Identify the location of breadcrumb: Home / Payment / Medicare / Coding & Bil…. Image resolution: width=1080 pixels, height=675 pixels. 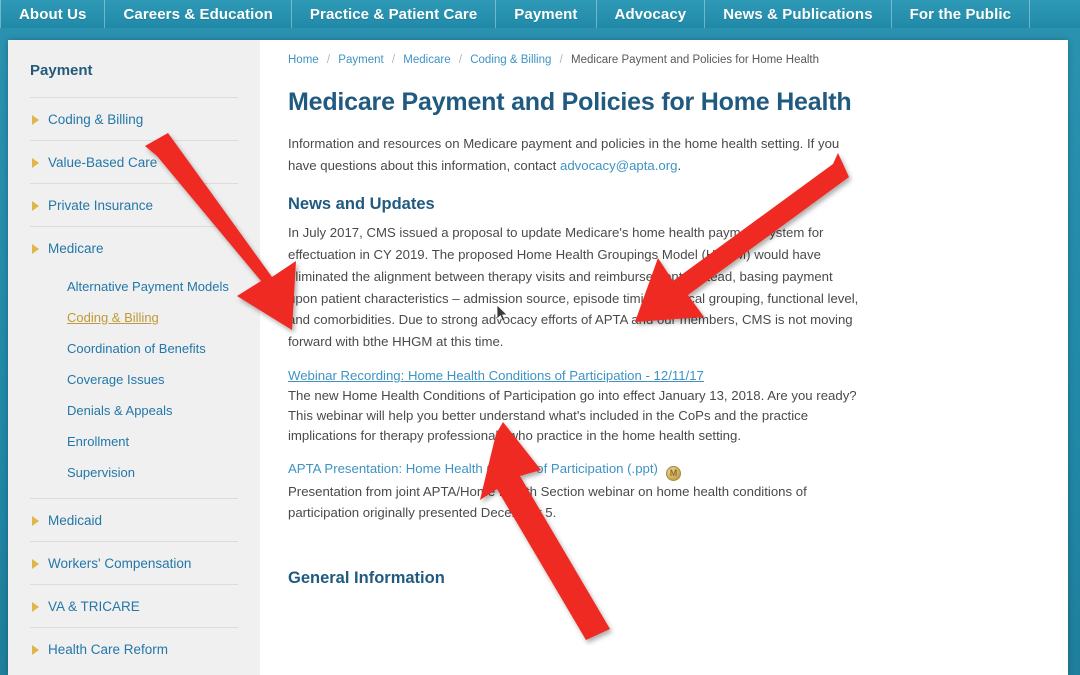
(658, 71).